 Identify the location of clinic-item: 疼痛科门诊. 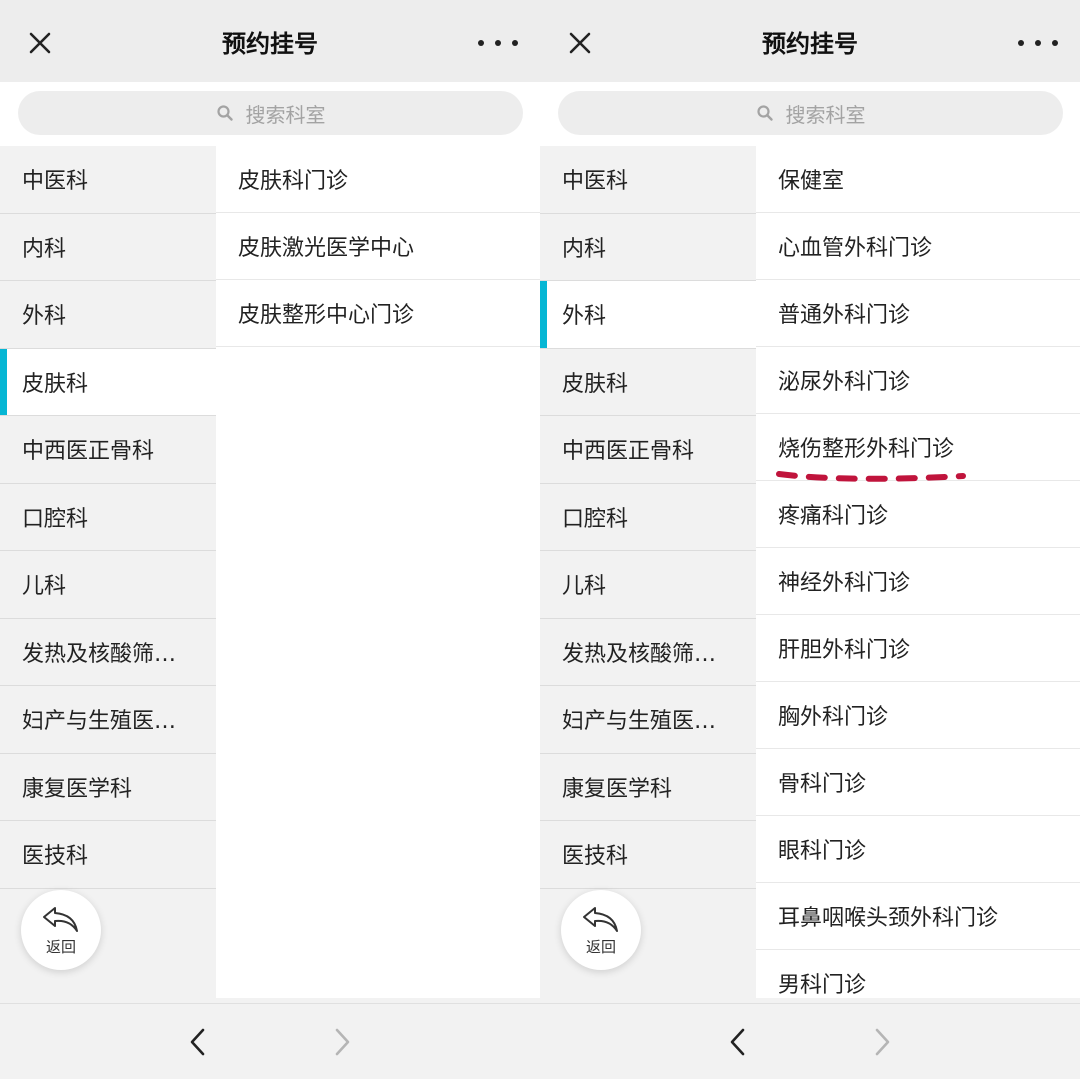
(918, 514).